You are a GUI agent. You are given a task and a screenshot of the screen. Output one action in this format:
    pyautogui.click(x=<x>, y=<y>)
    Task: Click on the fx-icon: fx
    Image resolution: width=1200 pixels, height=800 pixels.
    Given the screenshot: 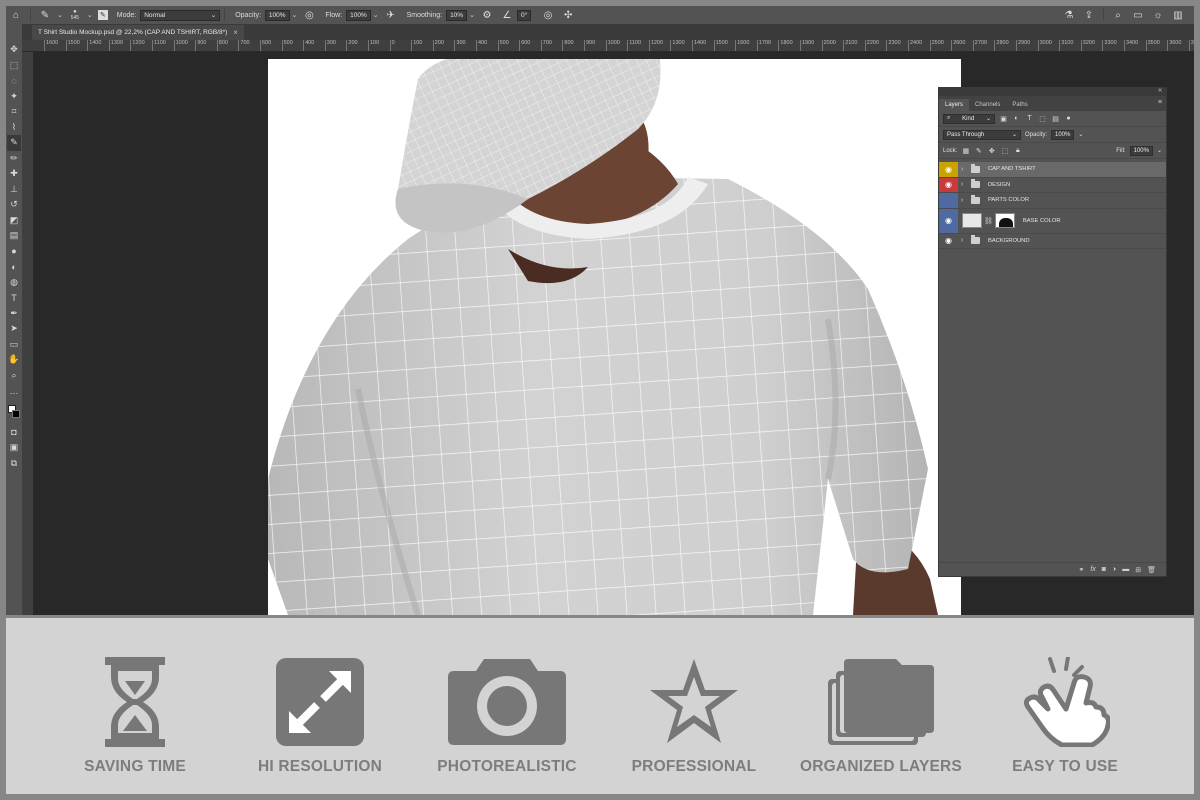 What is the action you would take?
    pyautogui.click(x=1092, y=569)
    